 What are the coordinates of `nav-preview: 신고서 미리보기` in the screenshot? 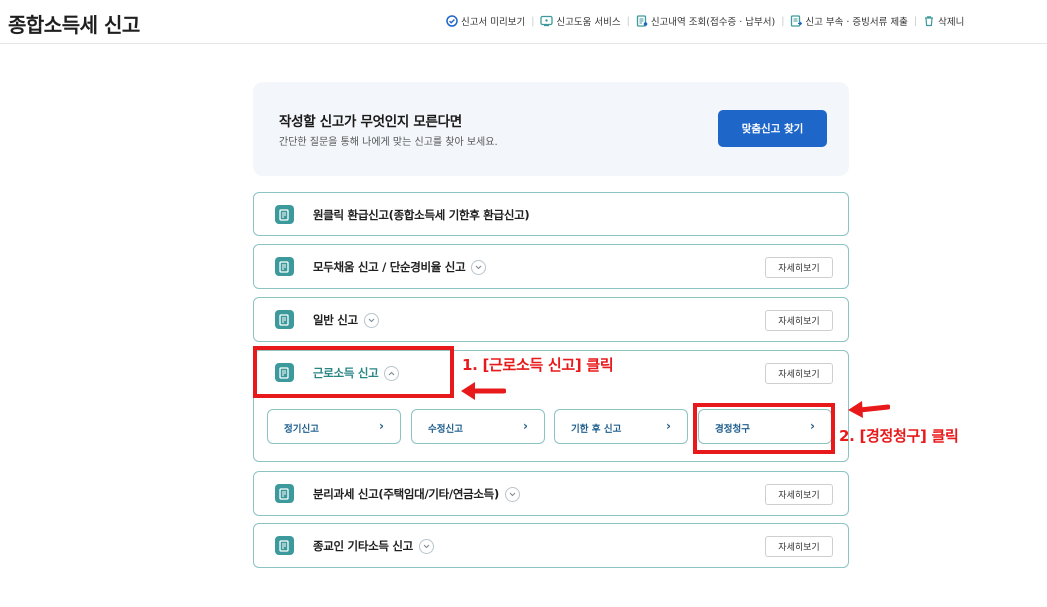 It's located at (485, 21).